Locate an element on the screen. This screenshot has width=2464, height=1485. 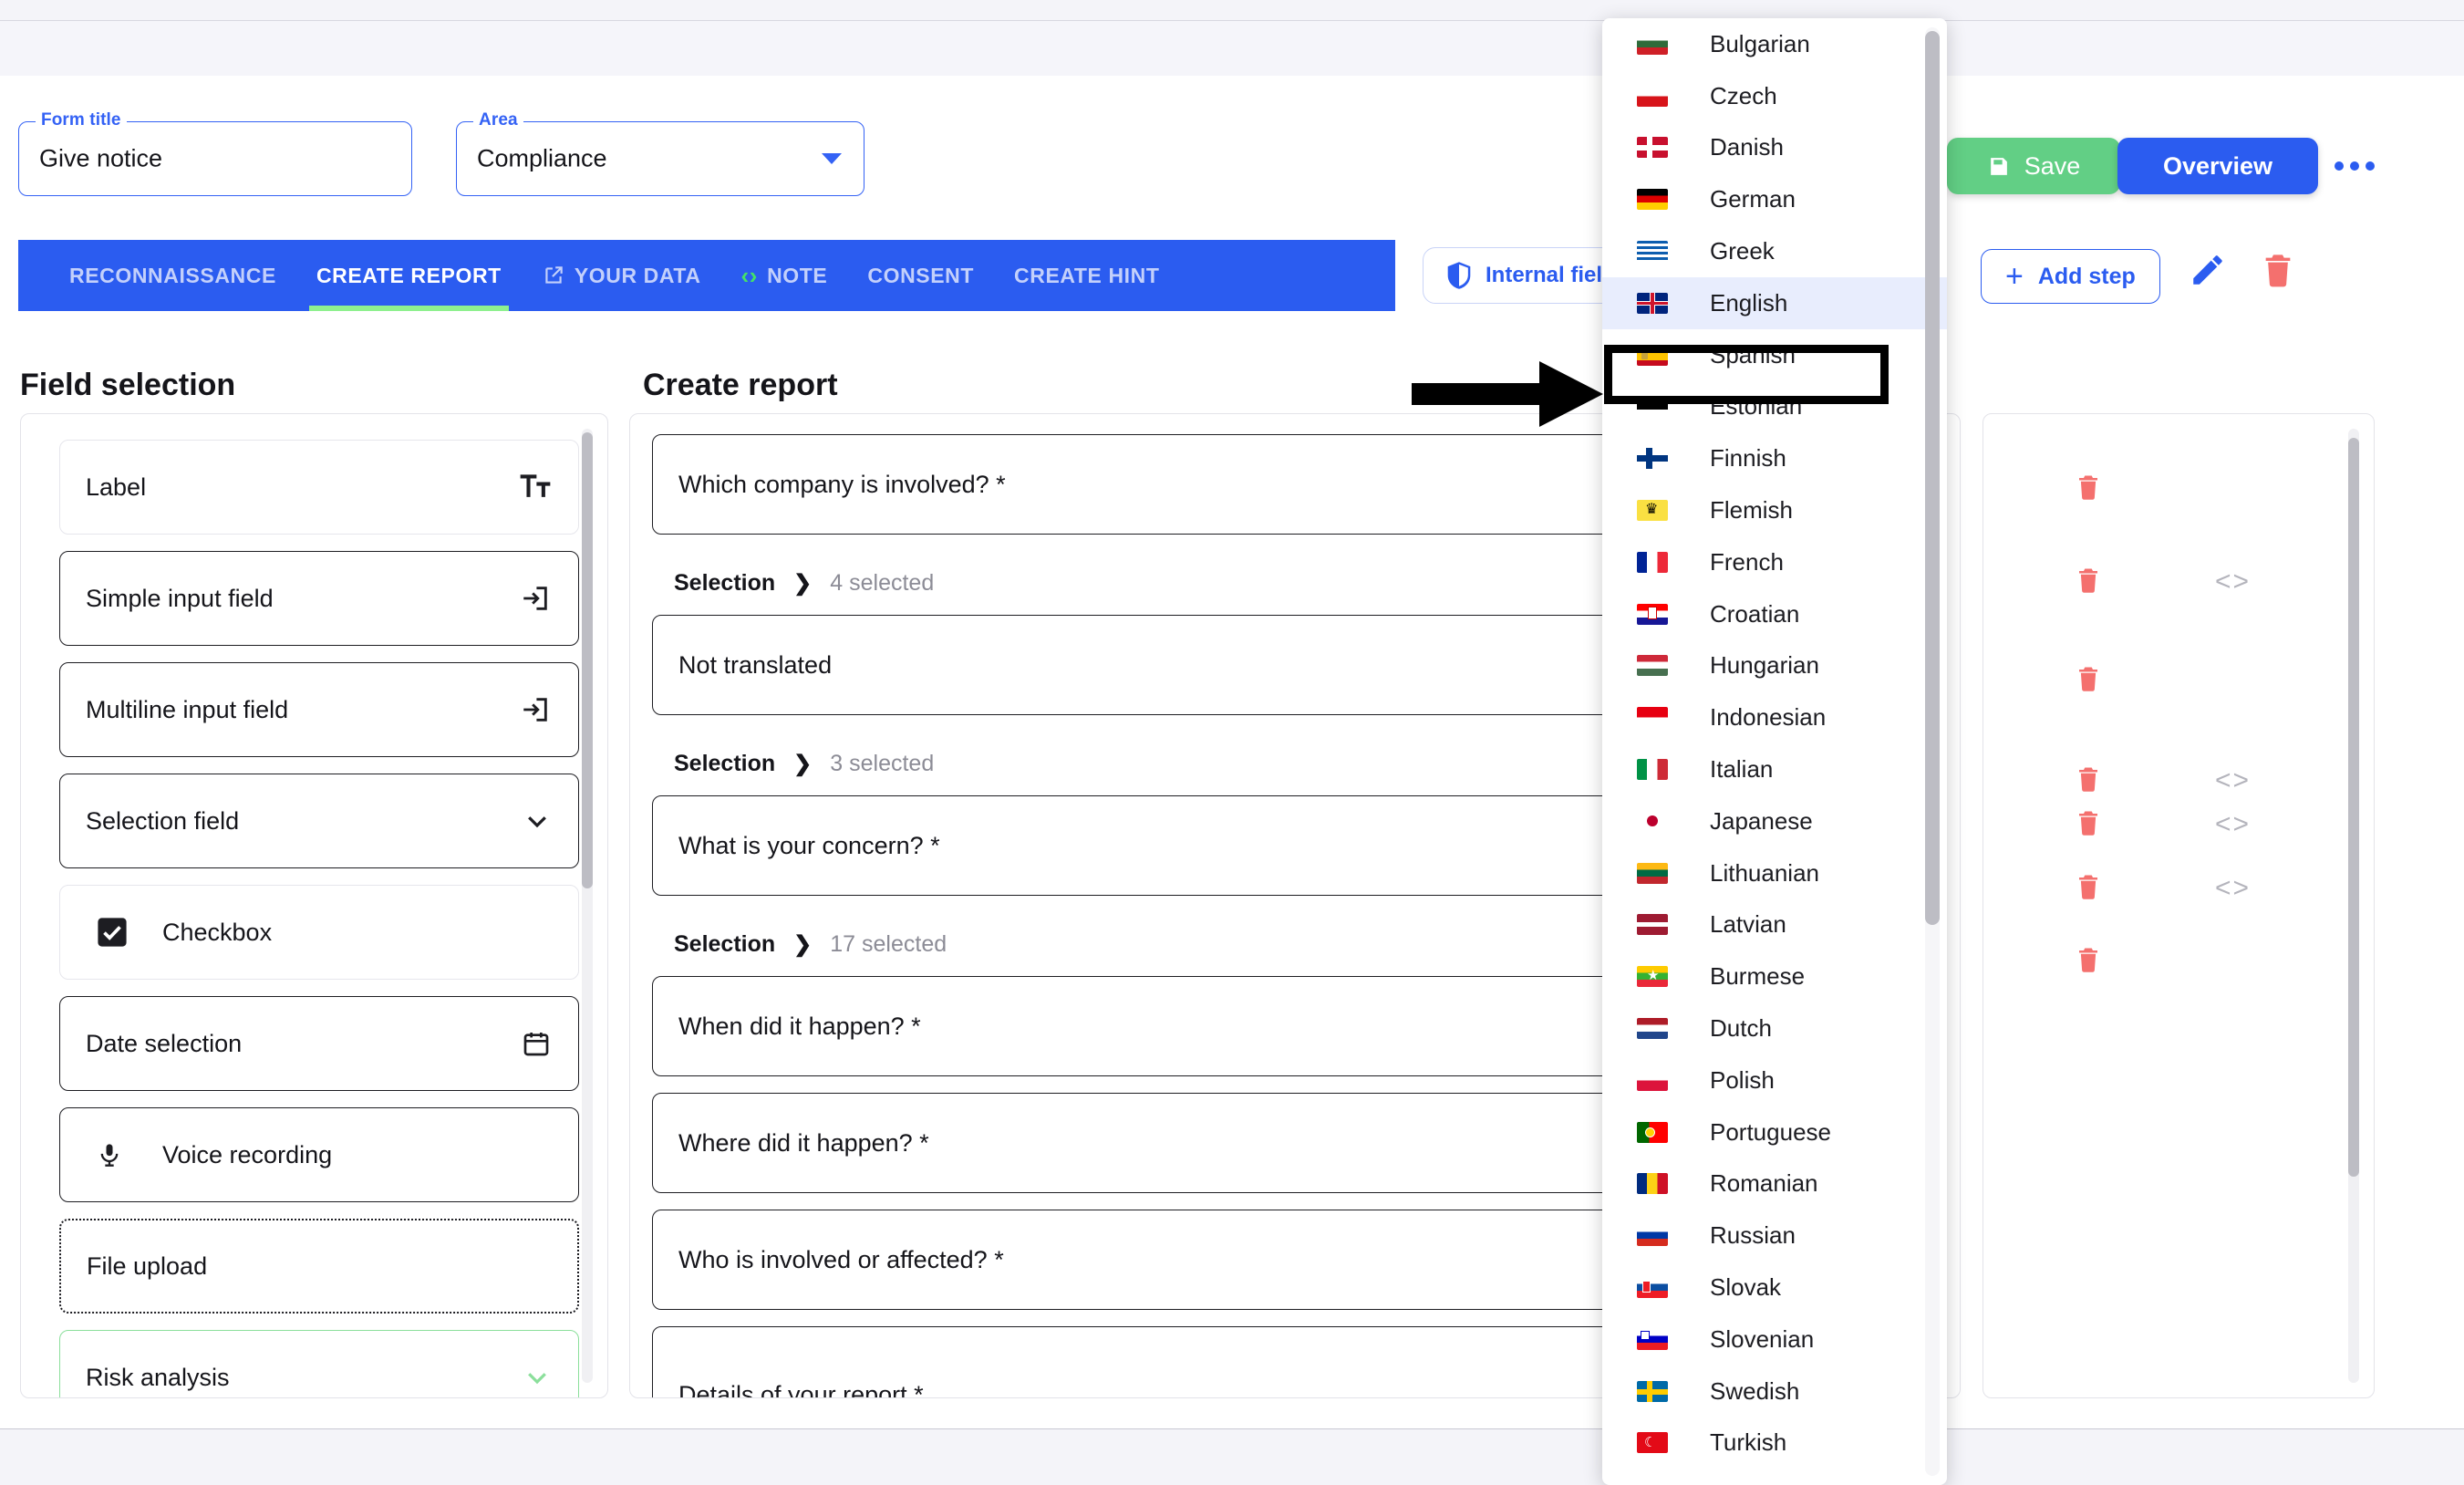
language-option-burmese: ★ Burmese is located at coordinates (1774, 976).